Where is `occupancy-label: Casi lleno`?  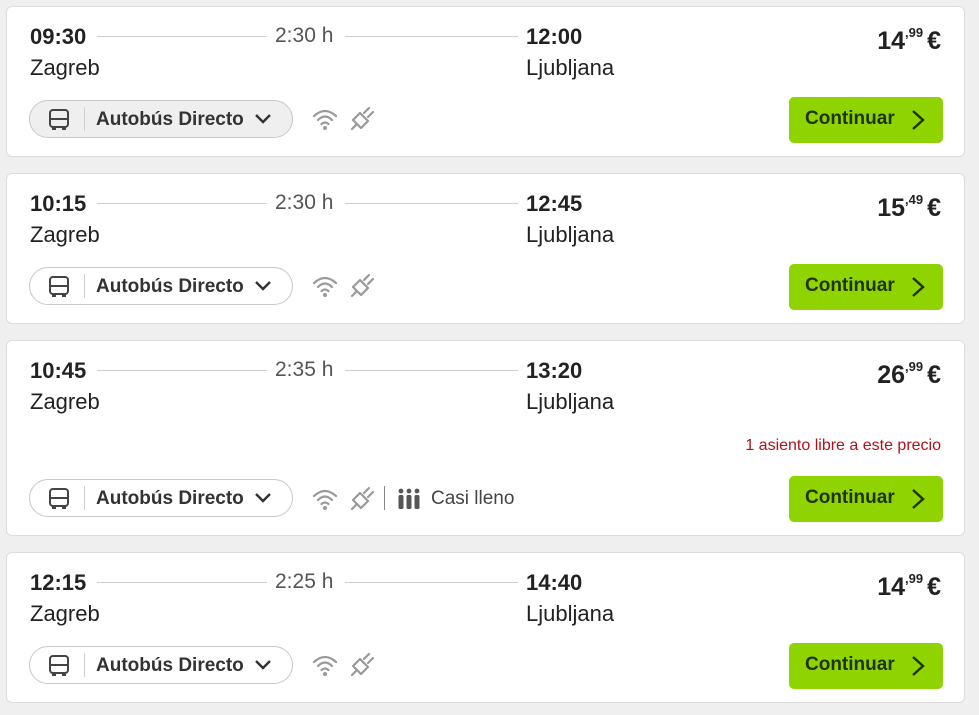 occupancy-label: Casi lleno is located at coordinates (473, 498).